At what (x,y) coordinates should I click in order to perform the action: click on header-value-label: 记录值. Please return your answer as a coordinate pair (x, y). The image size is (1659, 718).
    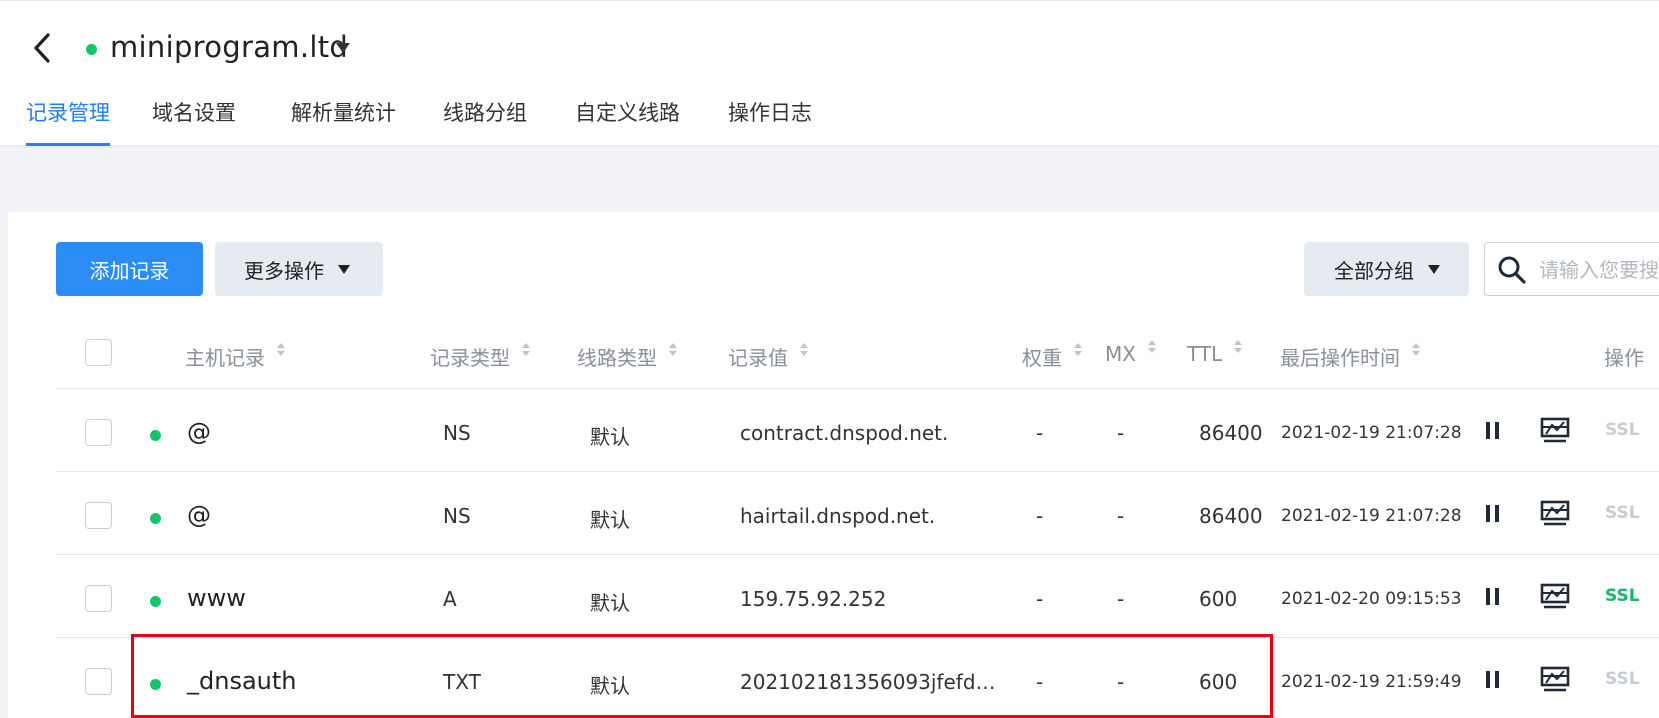
    Looking at the image, I should click on (758, 358).